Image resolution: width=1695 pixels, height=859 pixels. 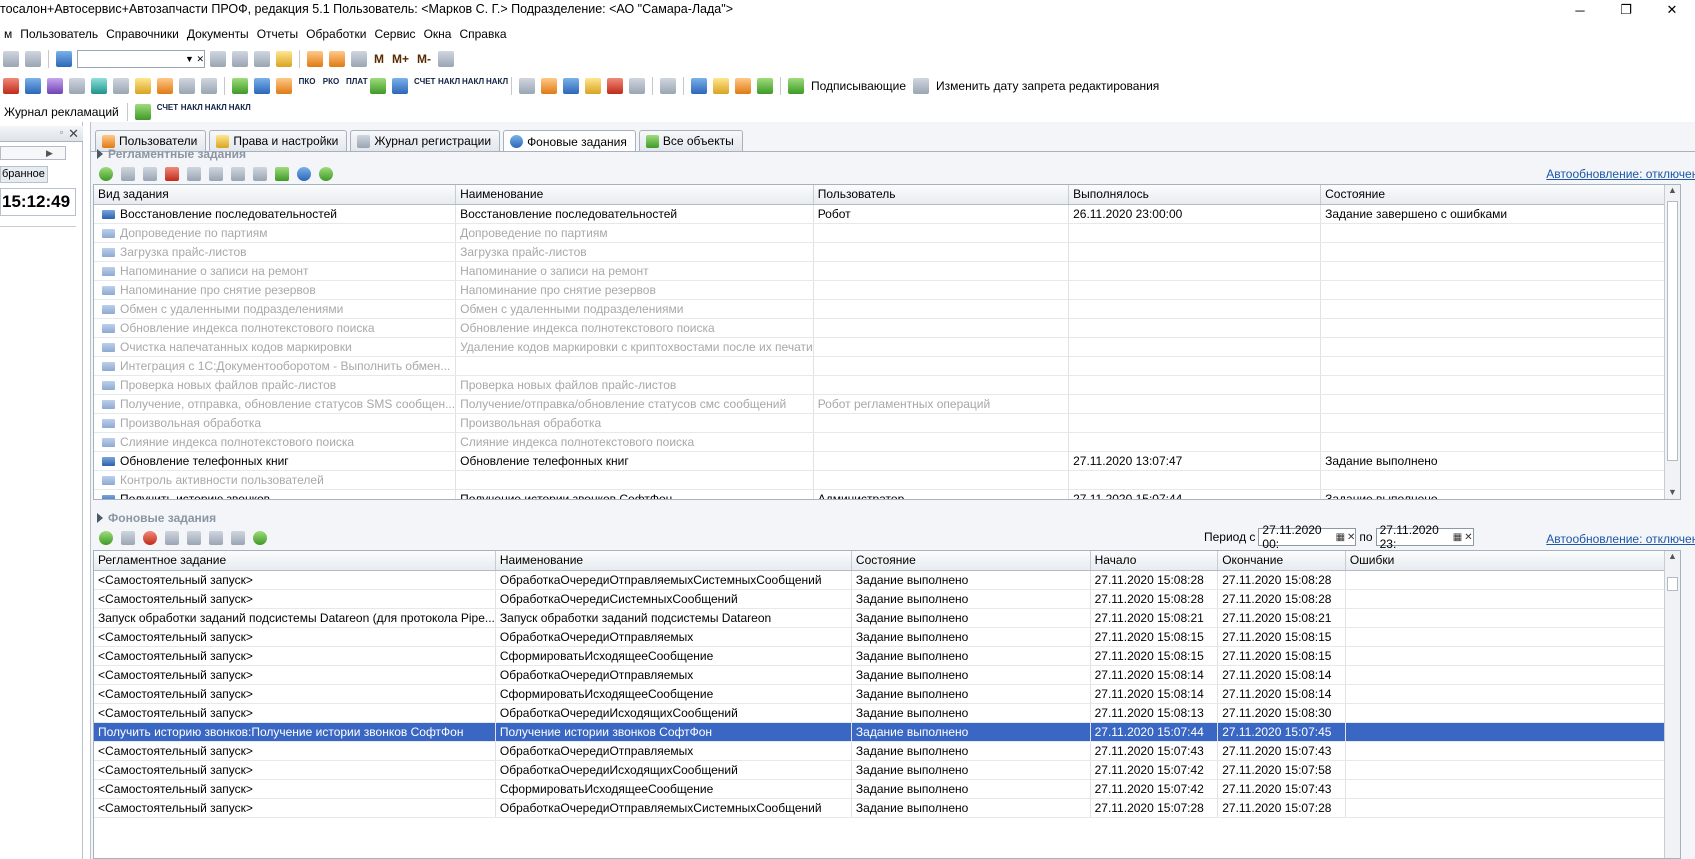 What do you see at coordinates (357, 86) in the screenshot?
I see `payment-icon: ПЛАТ` at bounding box center [357, 86].